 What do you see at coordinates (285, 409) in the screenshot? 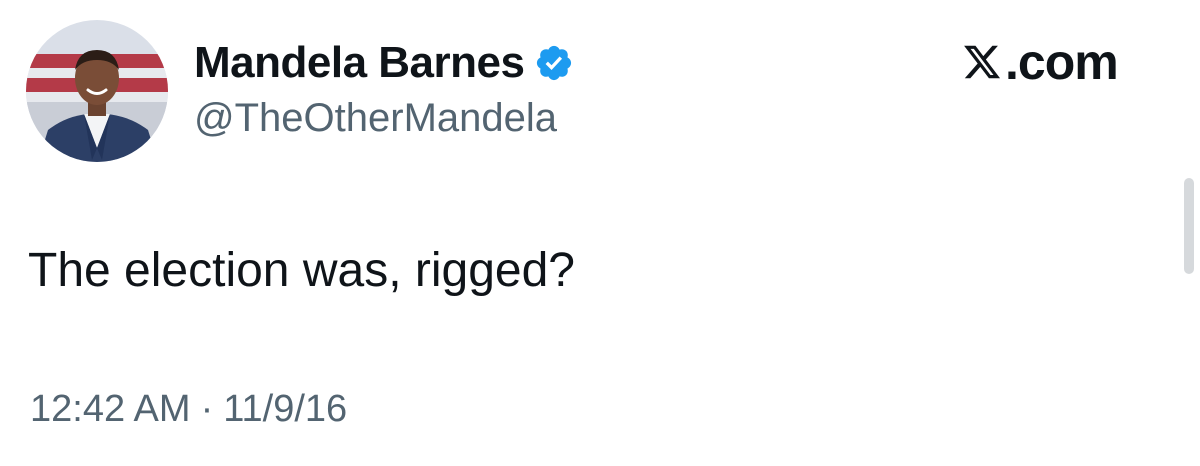
I see `tweet-date: 11/9/16` at bounding box center [285, 409].